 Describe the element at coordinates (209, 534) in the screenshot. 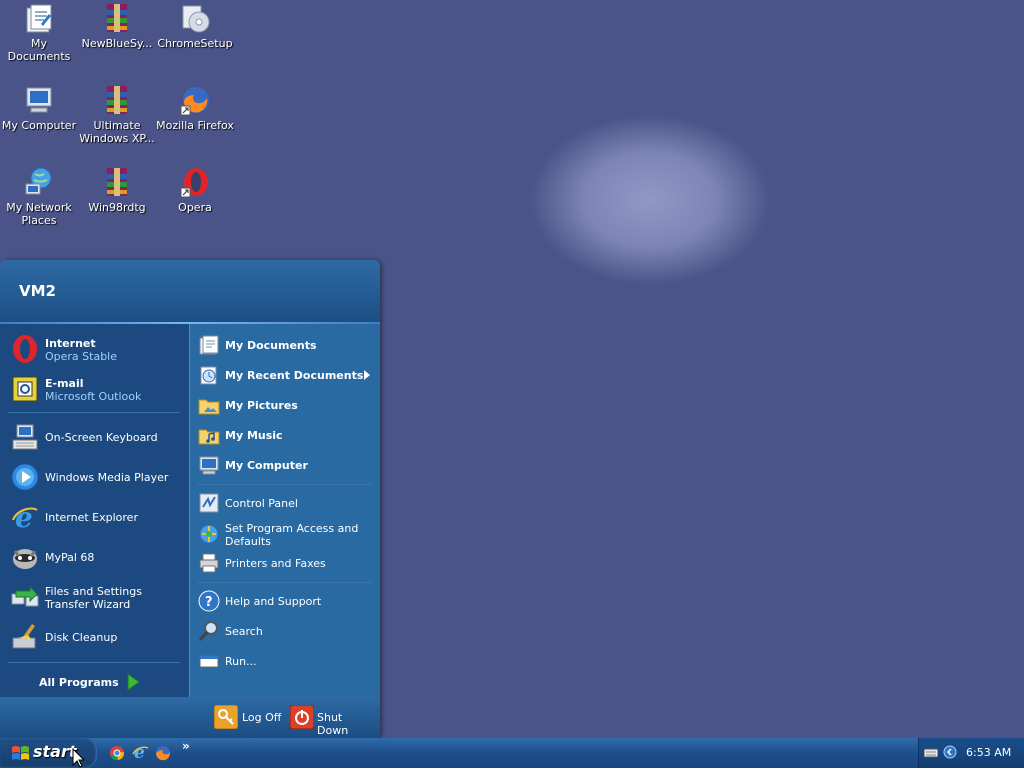

I see `program-access-icon` at that location.